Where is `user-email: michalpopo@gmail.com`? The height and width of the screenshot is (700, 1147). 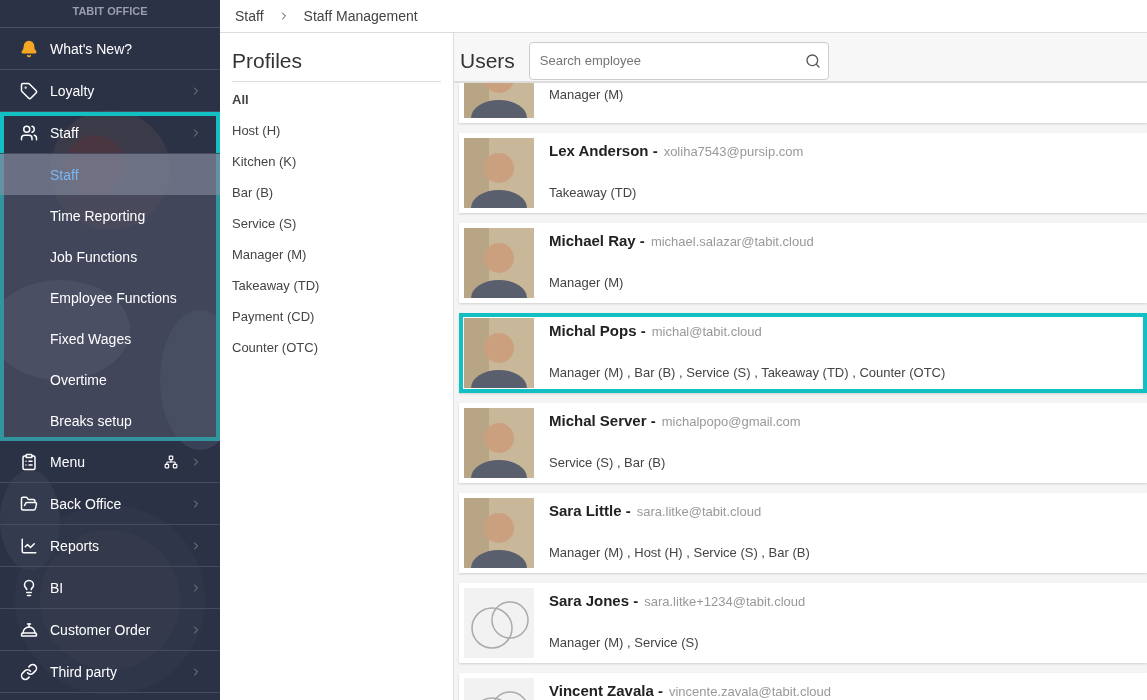 user-email: michalpopo@gmail.com is located at coordinates (731, 421).